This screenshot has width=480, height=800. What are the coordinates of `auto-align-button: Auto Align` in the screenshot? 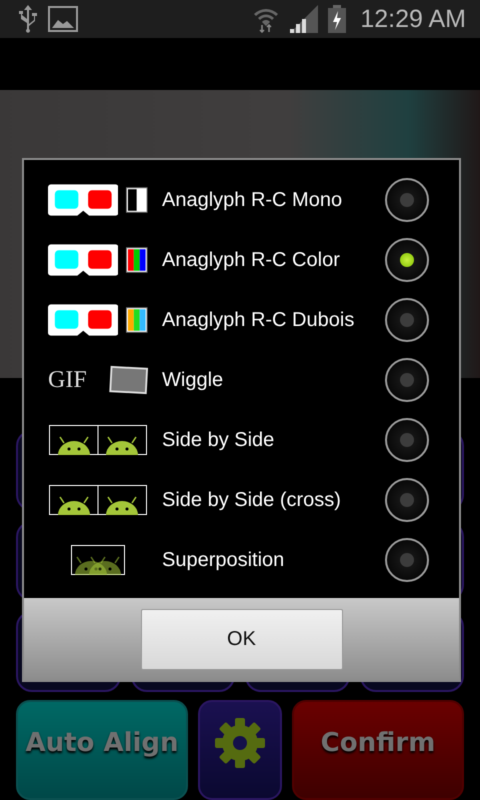 It's located at (102, 750).